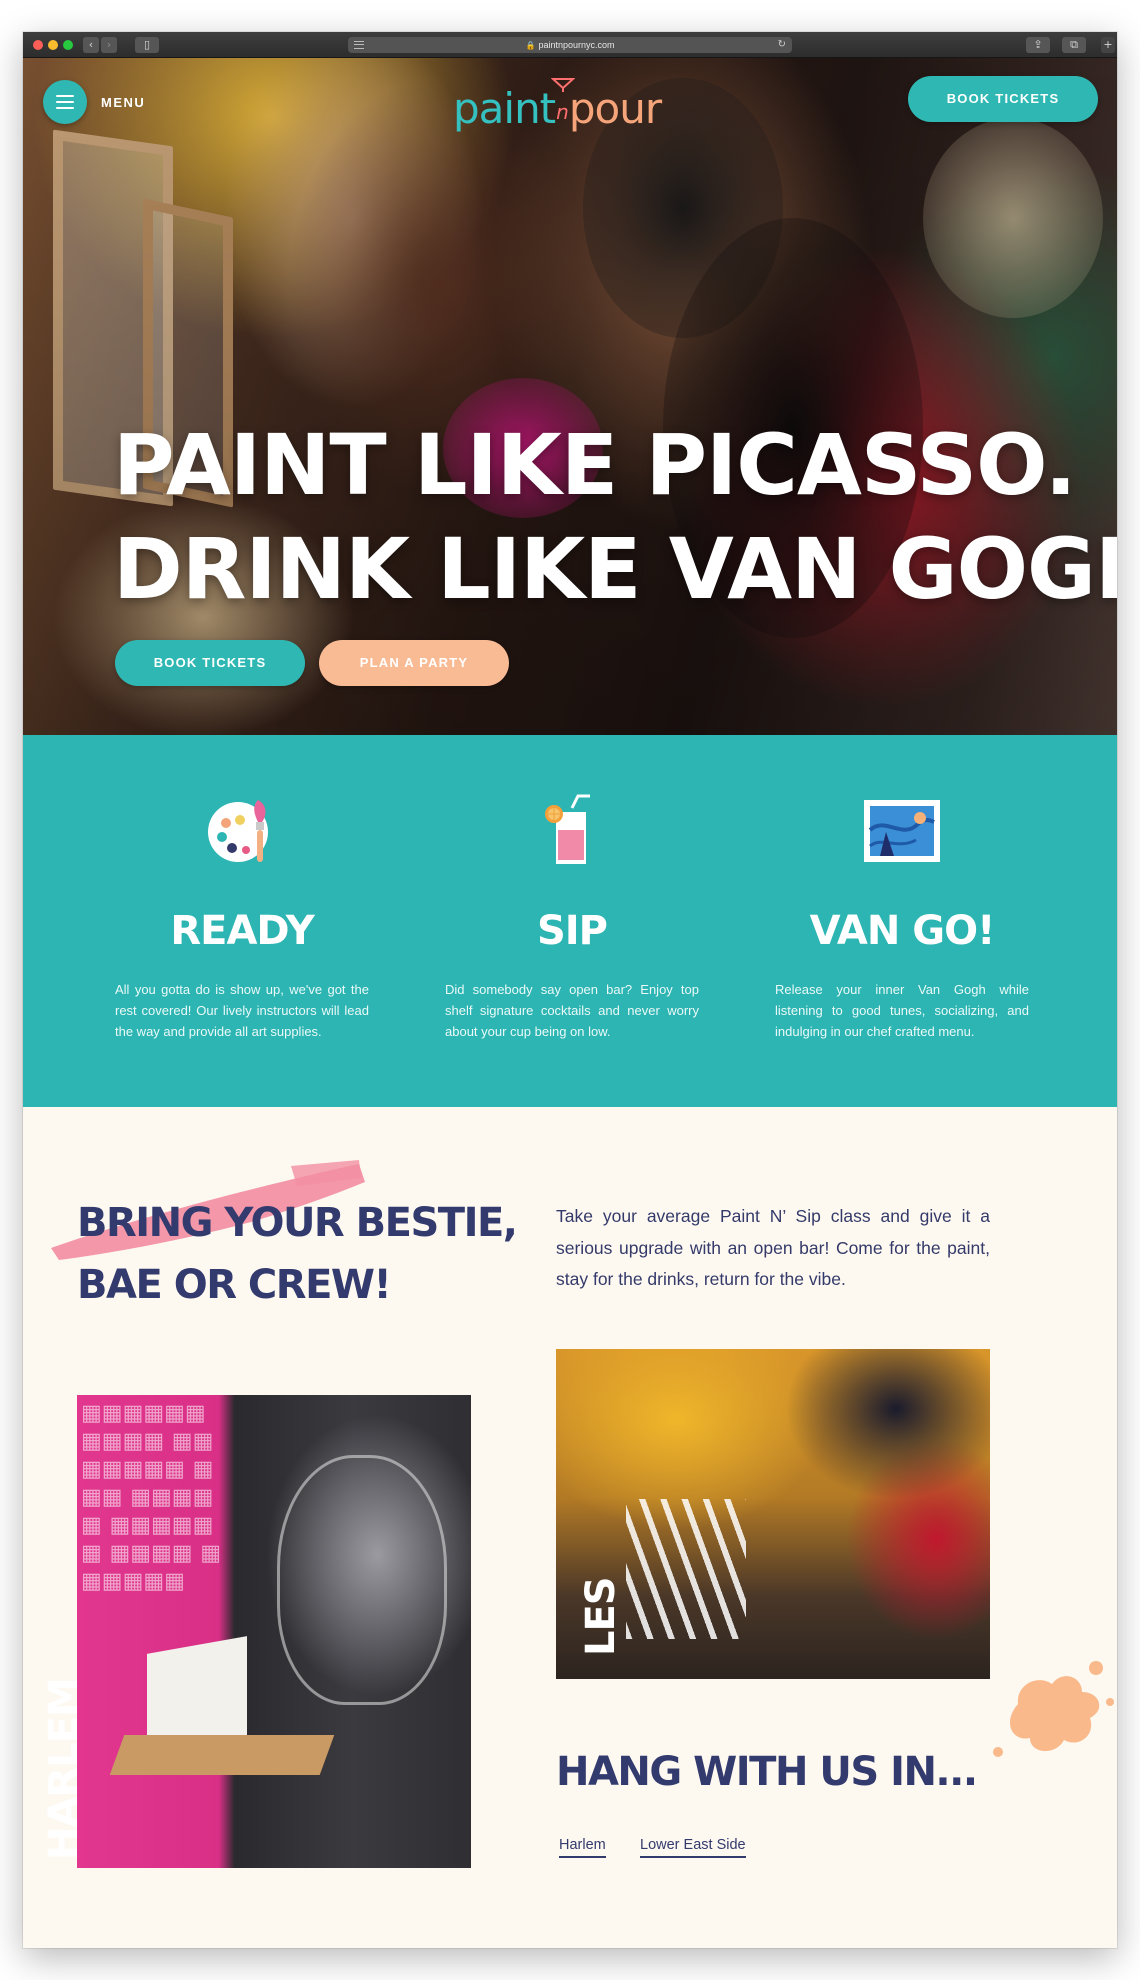  Describe the element at coordinates (615, 569) in the screenshot. I see `hero-headline-line2: DRINK LIKE VAN GOGH.` at that location.